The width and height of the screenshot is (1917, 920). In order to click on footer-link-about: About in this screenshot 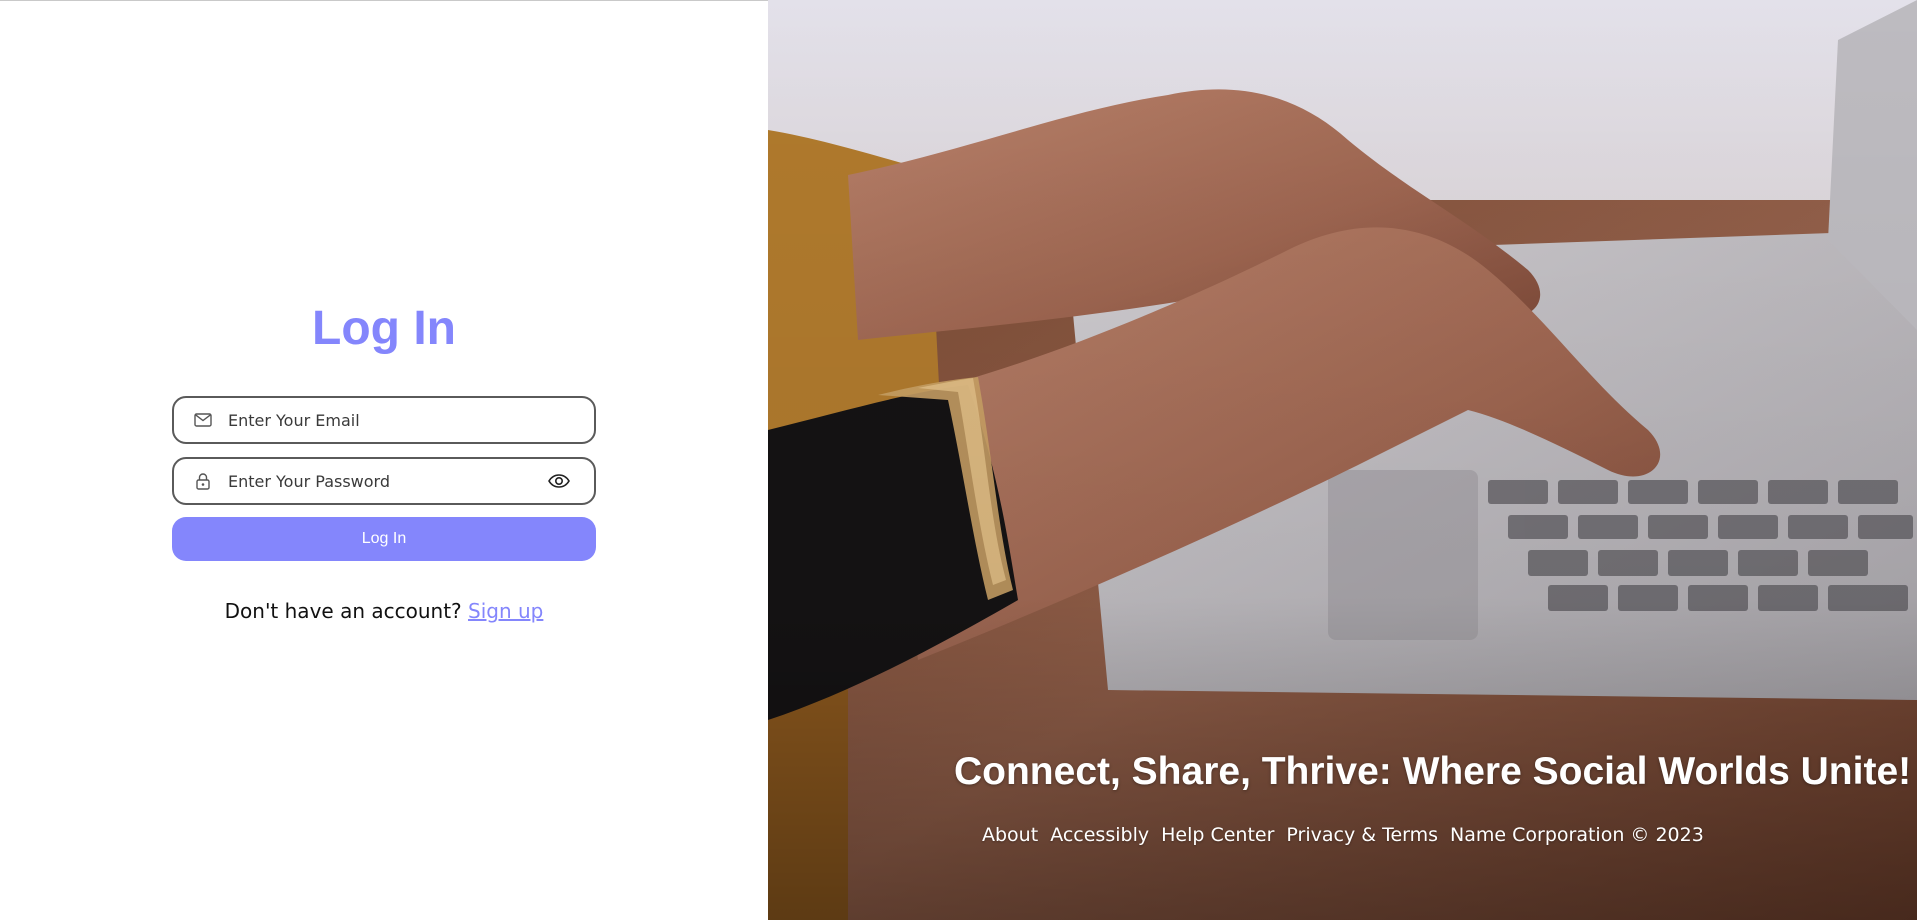, I will do `click(1010, 835)`.